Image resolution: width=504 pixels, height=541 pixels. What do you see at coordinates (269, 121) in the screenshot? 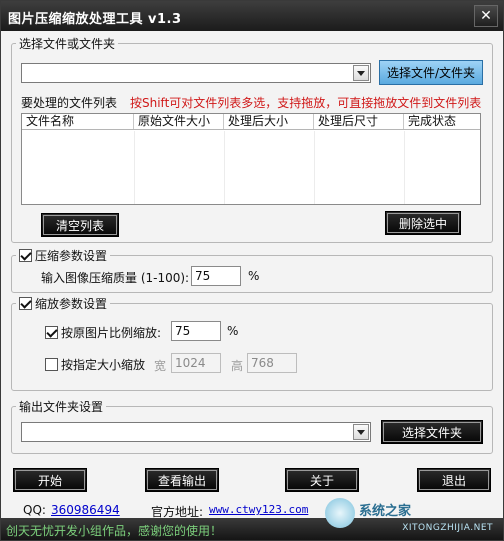
I see `column-header-processed-size: 处理后大小` at bounding box center [269, 121].